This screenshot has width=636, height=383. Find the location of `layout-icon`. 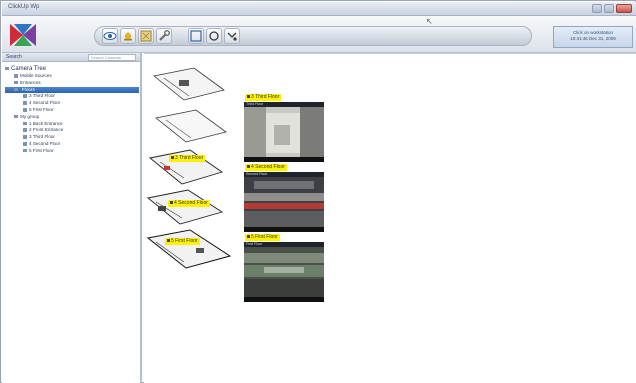

layout-icon is located at coordinates (196, 36).